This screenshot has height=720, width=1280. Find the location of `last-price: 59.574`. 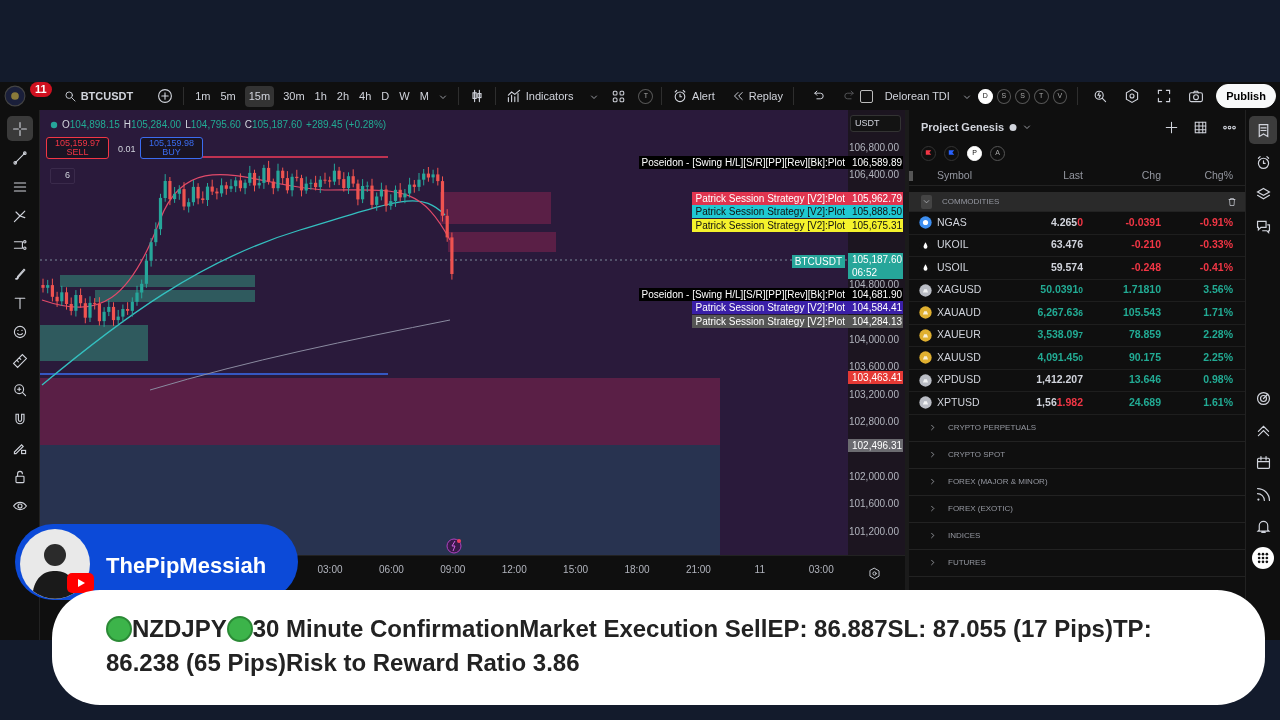

last-price: 59.574 is located at coordinates (1066, 267).